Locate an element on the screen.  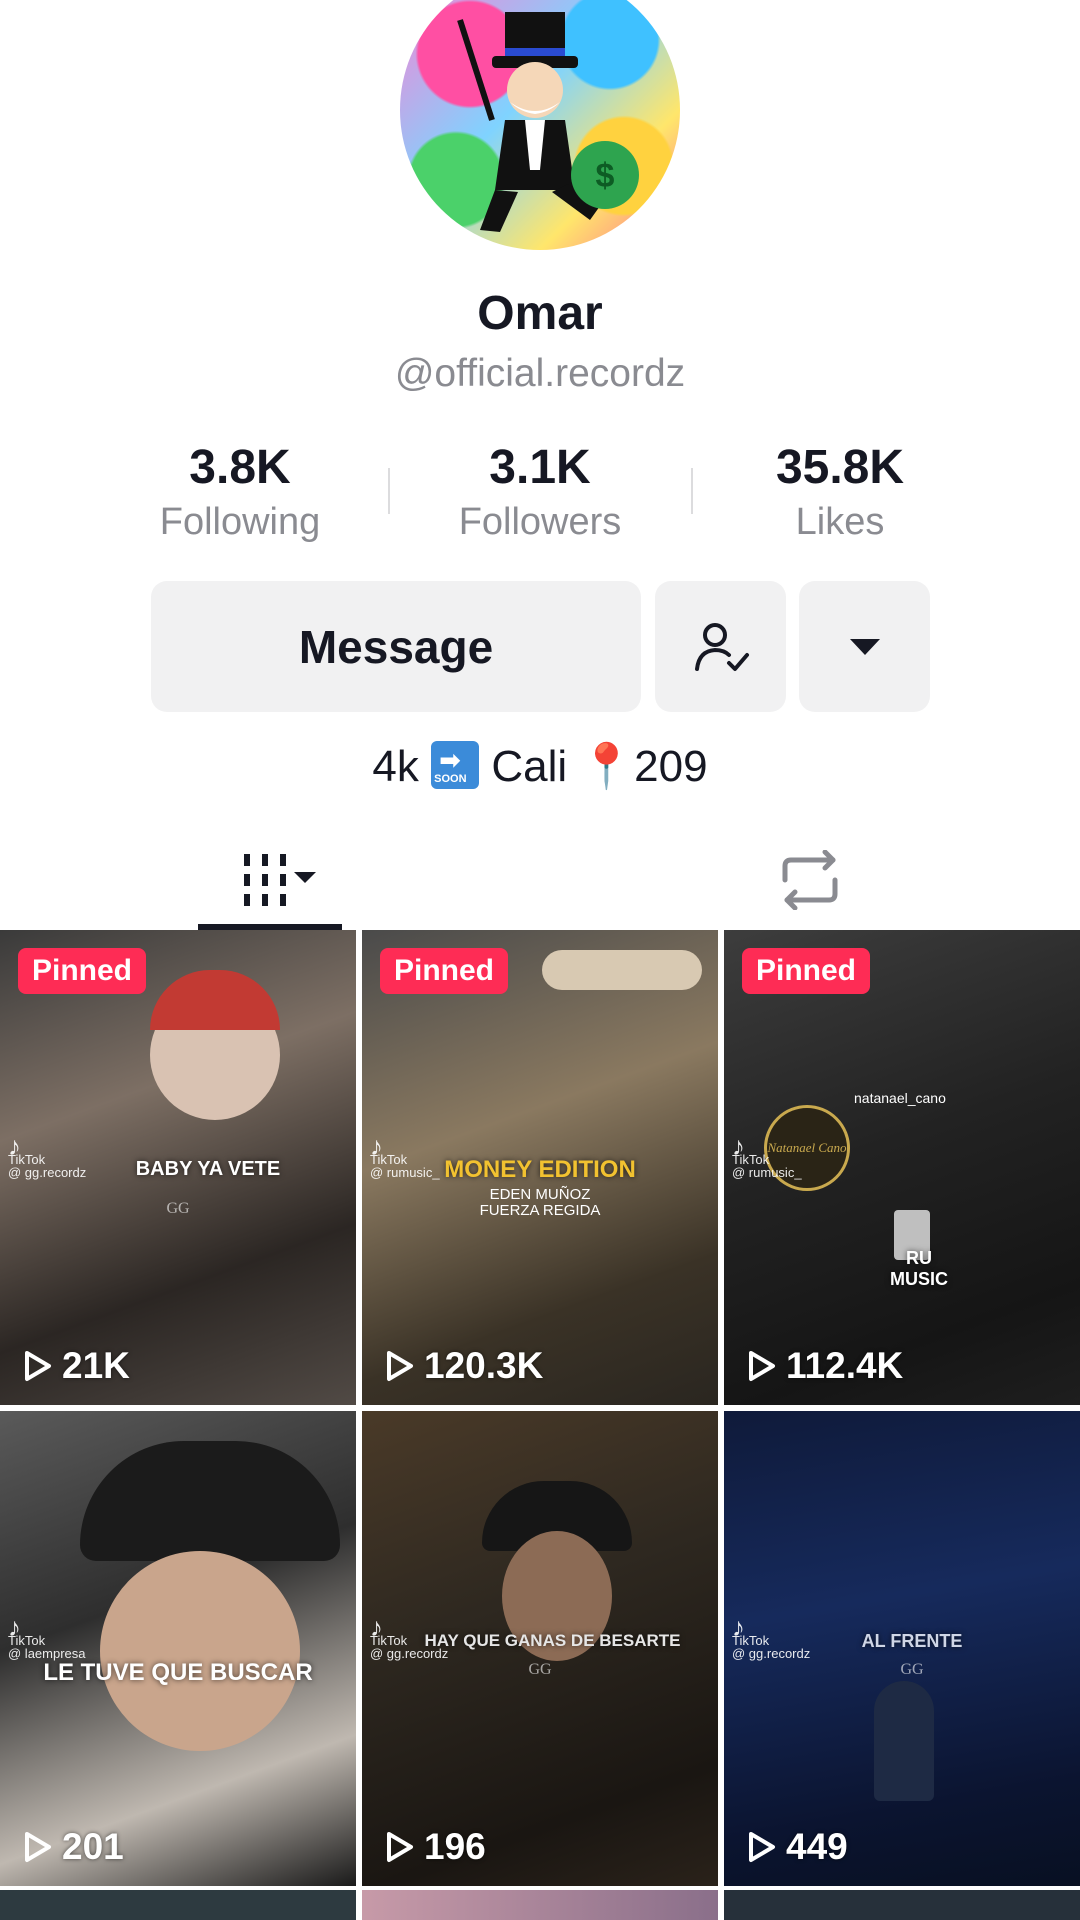
stat-followers: 3.1K Followers is located at coordinates (540, 492).